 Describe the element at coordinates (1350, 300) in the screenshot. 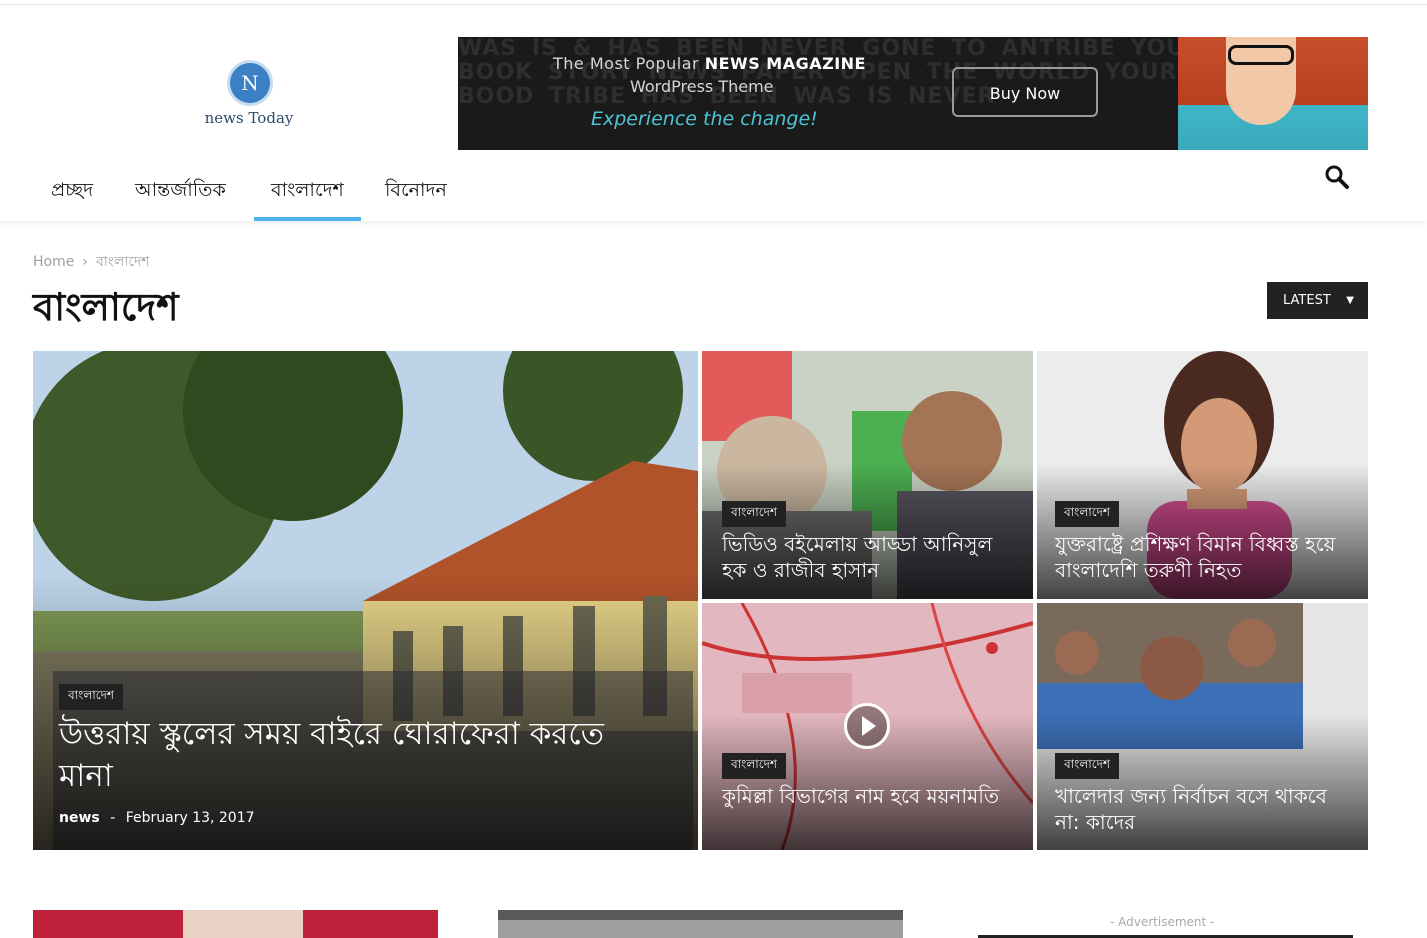

I see `chevron-down-icon: ▼` at that location.